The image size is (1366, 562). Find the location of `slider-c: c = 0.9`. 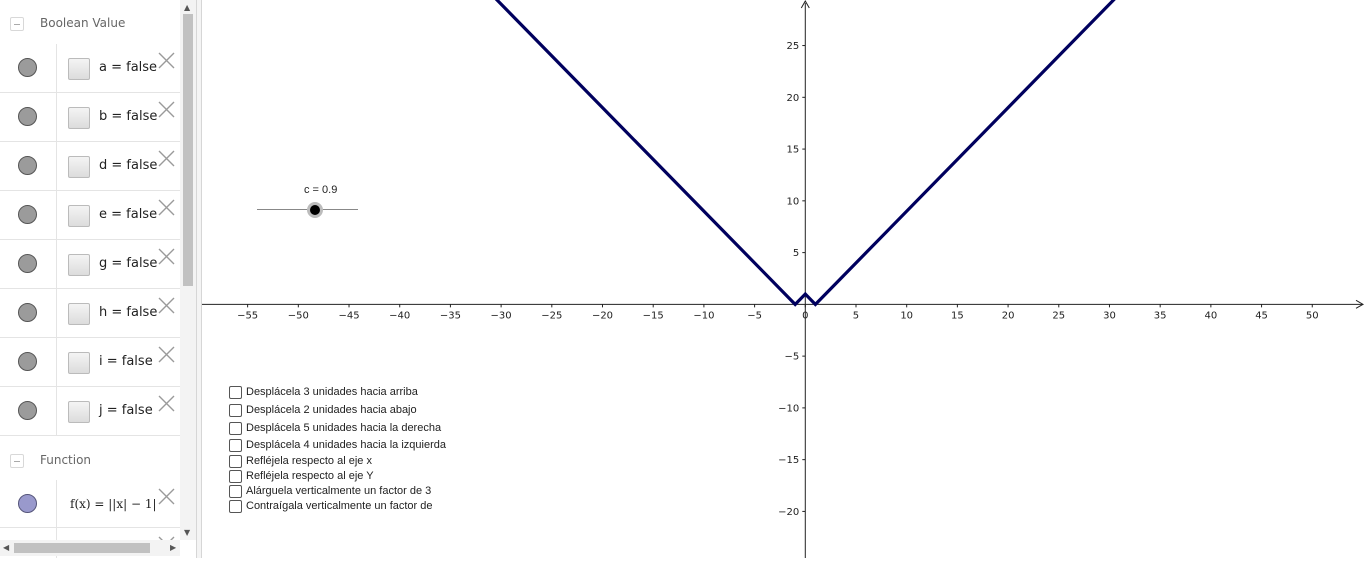

slider-c: c = 0.9 is located at coordinates (308, 202).